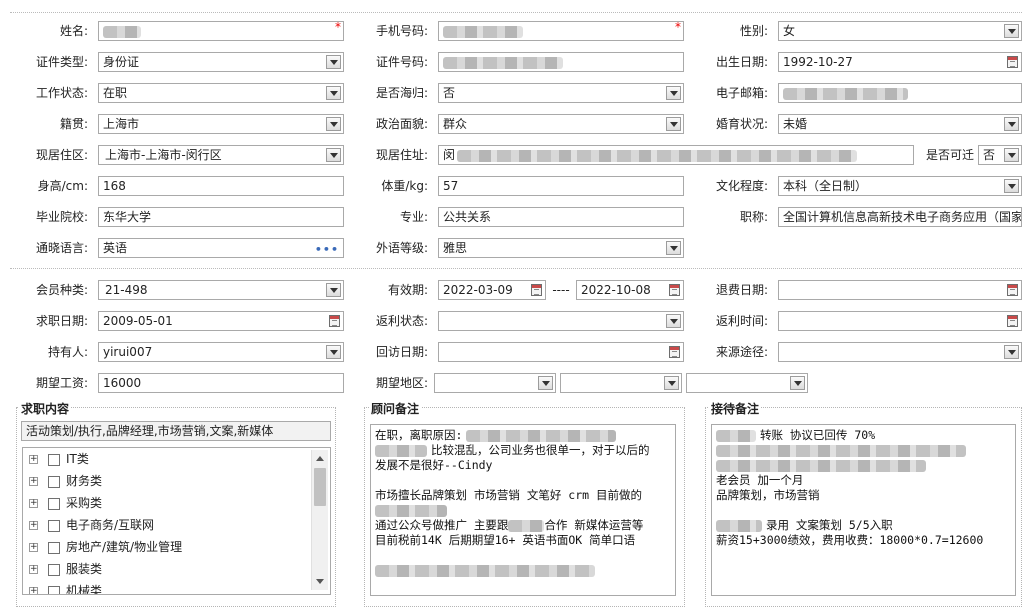 Image resolution: width=1027 pixels, height=607 pixels. I want to click on language-field: 英语 •••, so click(221, 248).